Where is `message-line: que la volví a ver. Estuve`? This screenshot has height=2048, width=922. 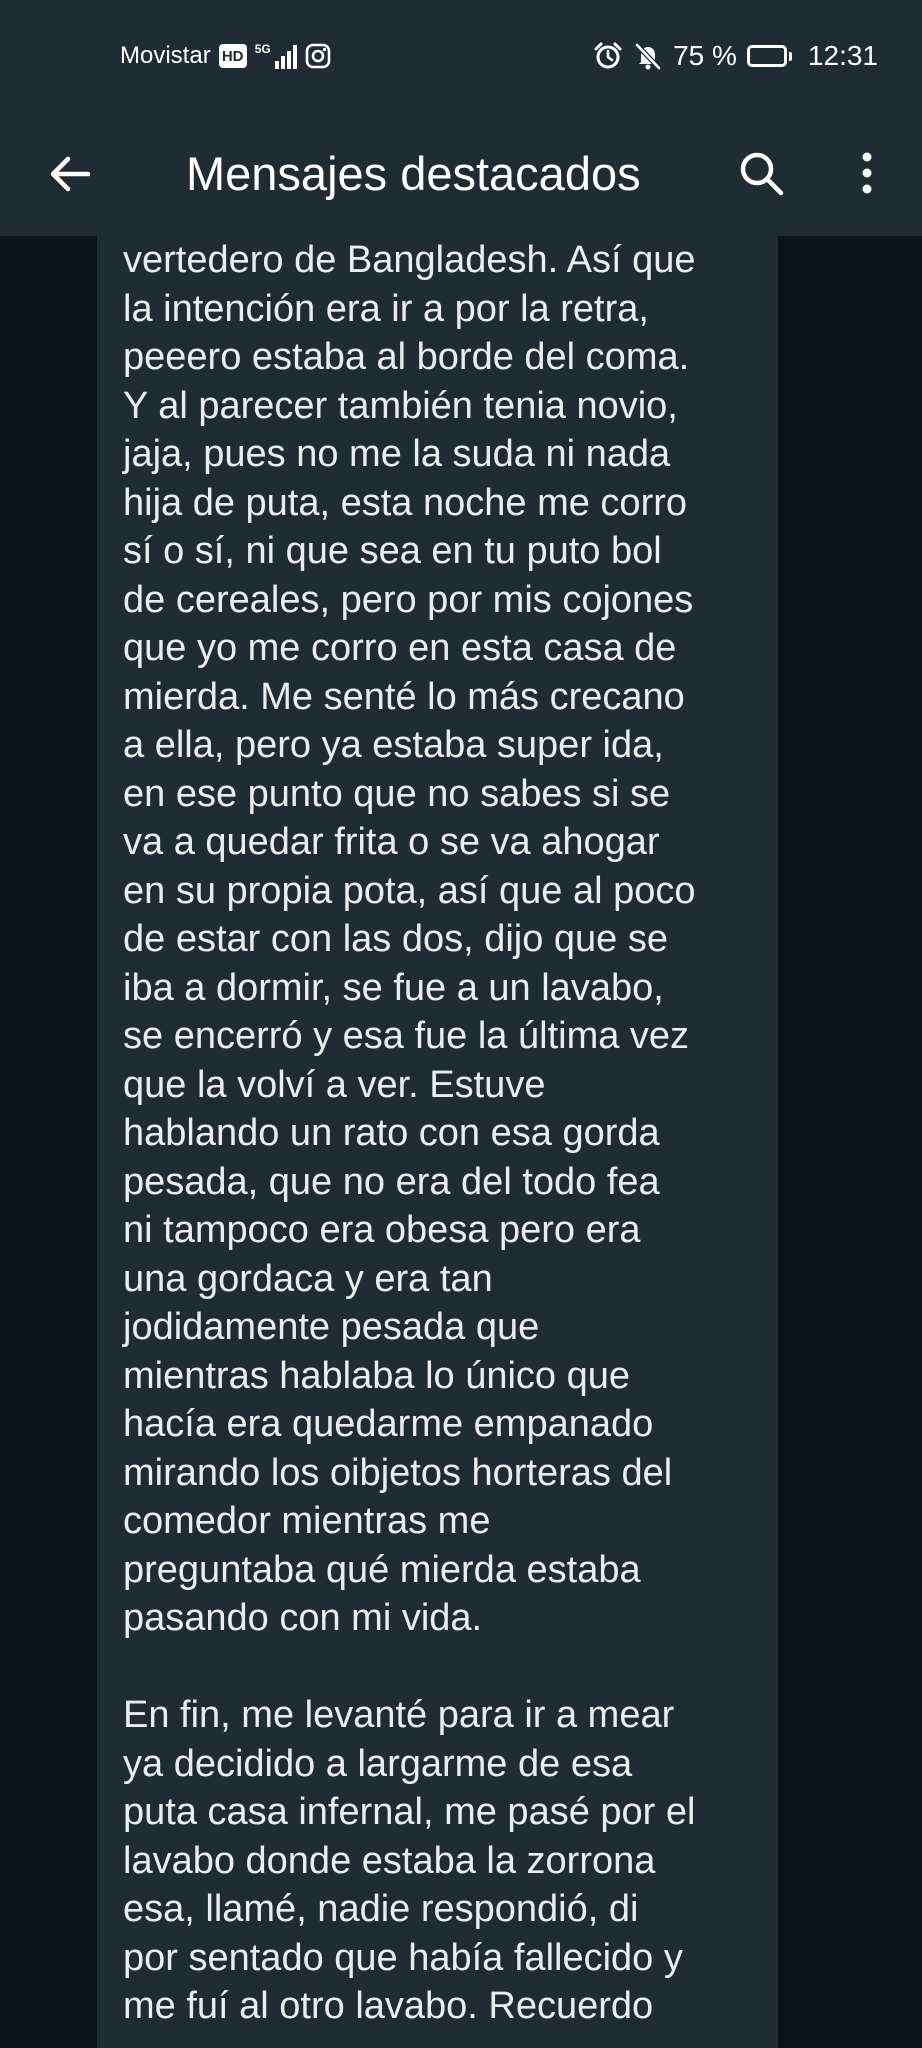 message-line: que la volví a ver. Estuve is located at coordinates (334, 1084).